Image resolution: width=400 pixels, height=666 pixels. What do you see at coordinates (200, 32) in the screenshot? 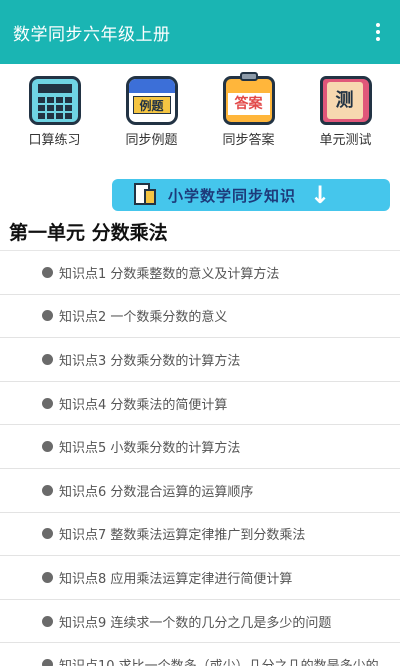
I see `app-bar: 数学同步六年级上册` at bounding box center [200, 32].